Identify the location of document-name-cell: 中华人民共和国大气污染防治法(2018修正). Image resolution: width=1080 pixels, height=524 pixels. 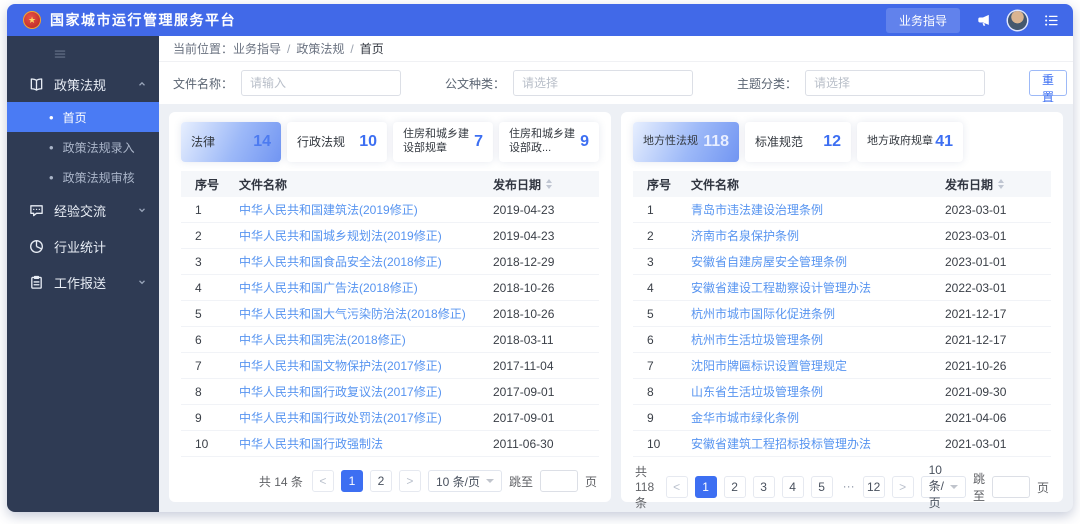
(366, 313).